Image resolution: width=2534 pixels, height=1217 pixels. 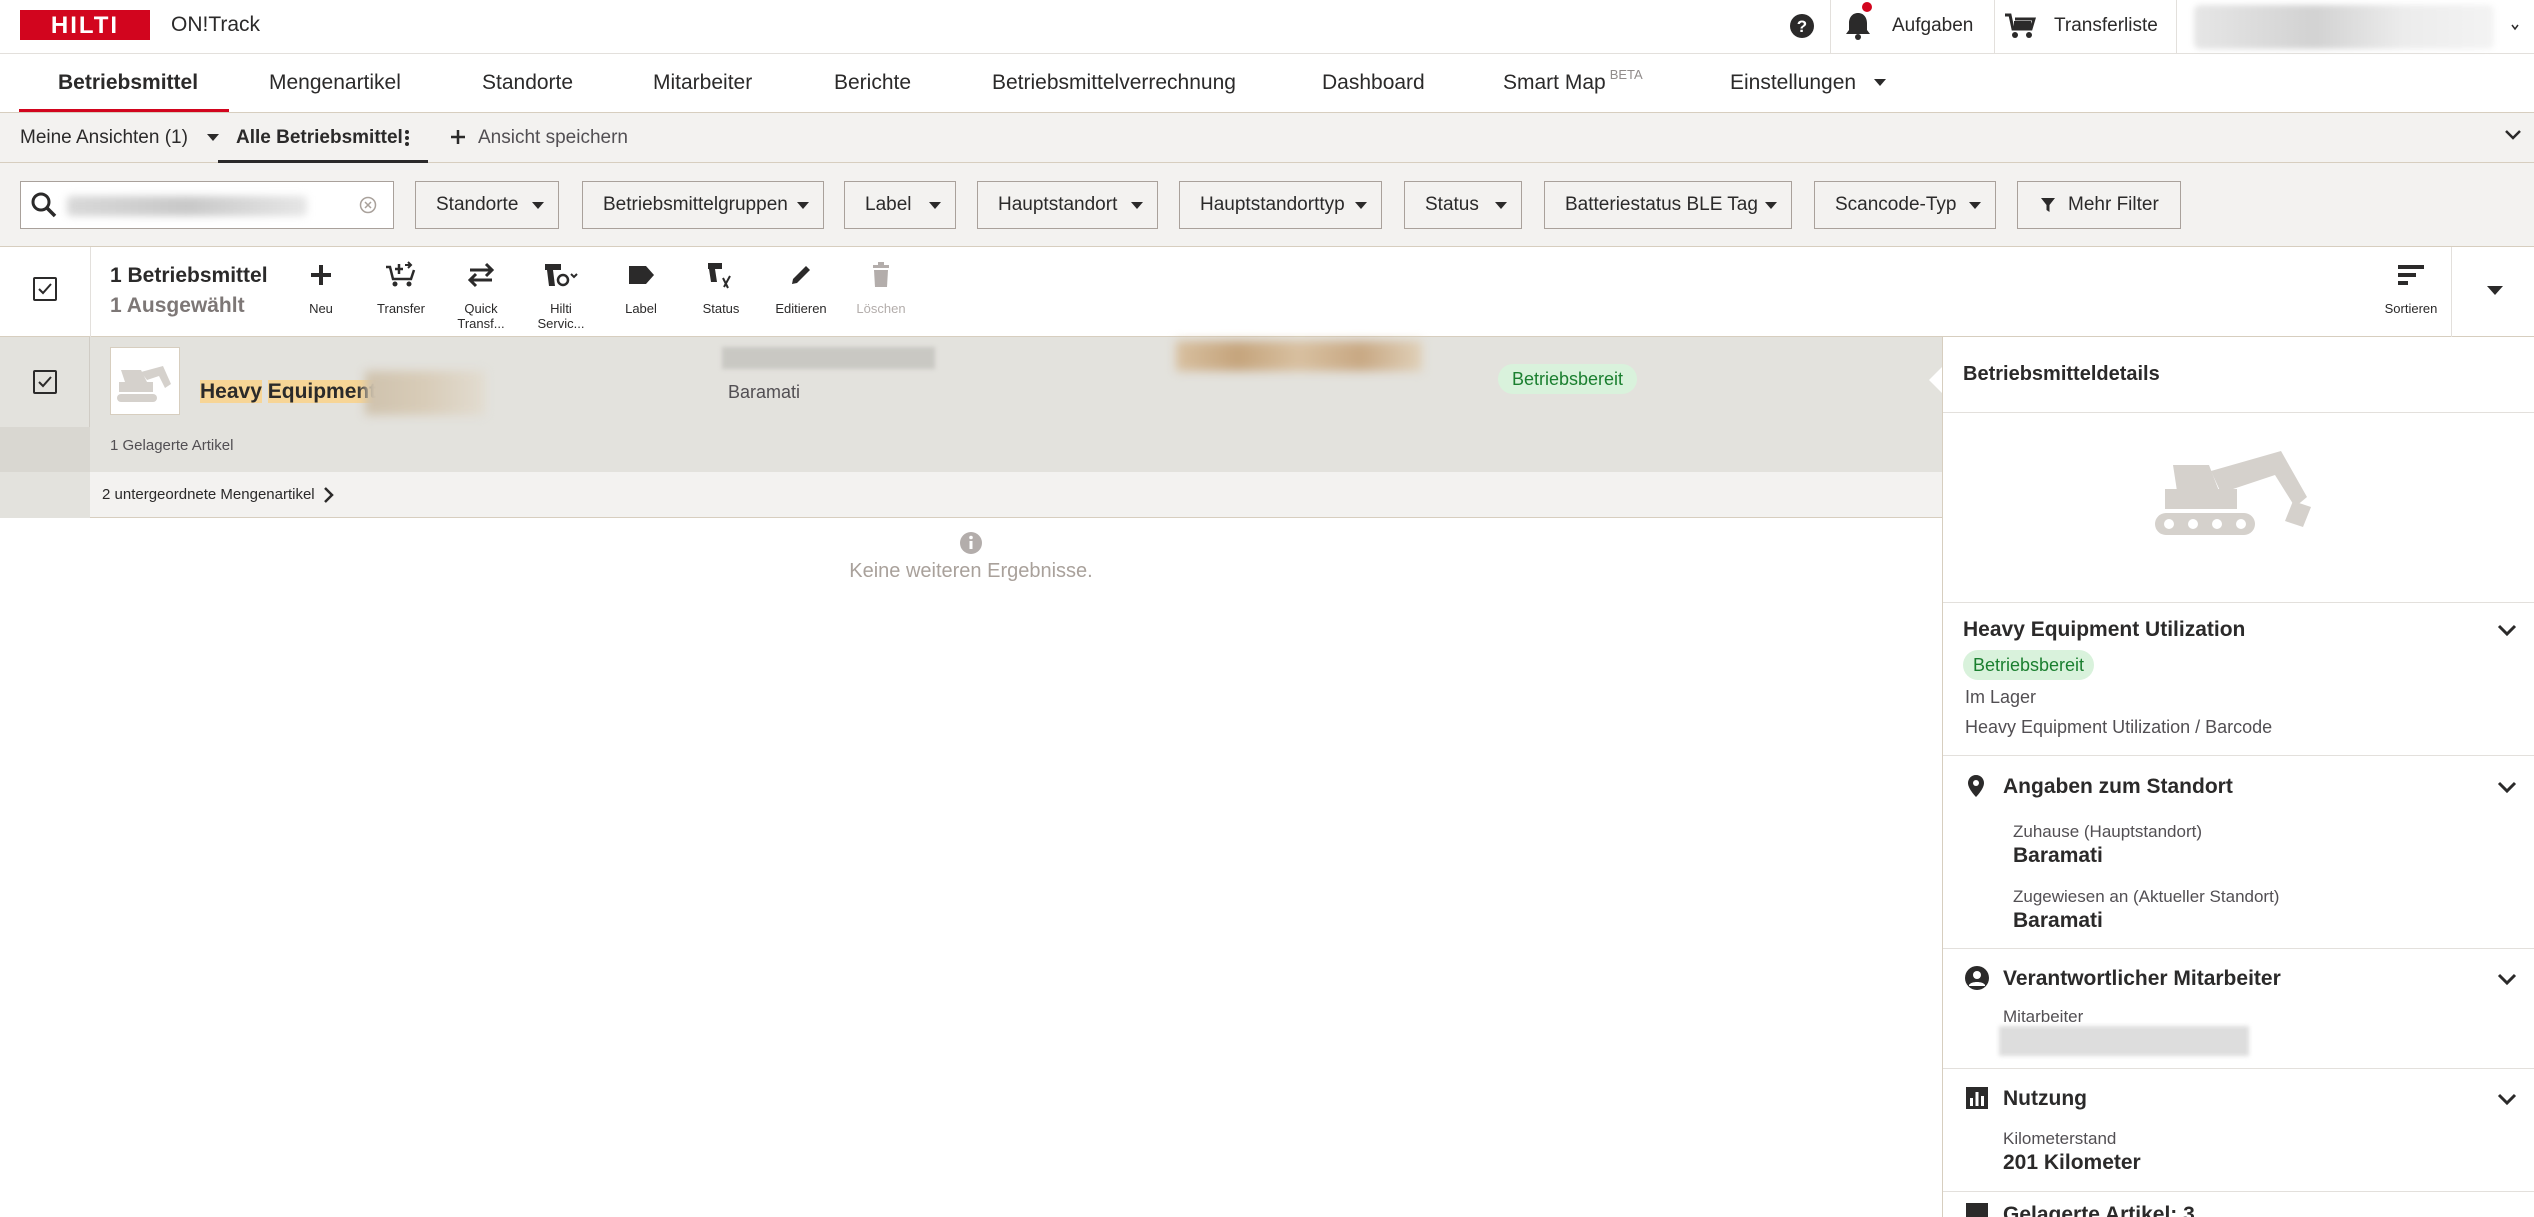 I want to click on tab-dashboard: Dashboard, so click(x=1373, y=83).